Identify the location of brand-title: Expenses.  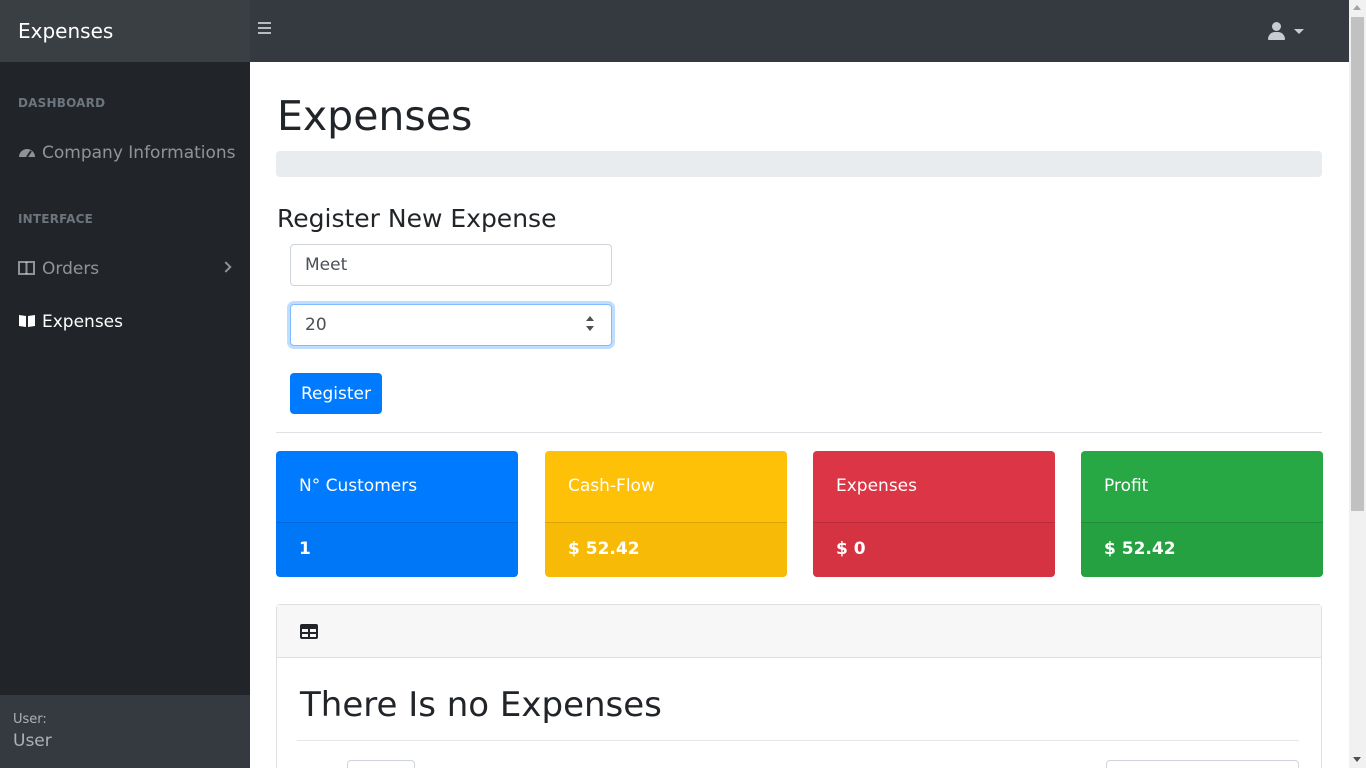
(125, 31).